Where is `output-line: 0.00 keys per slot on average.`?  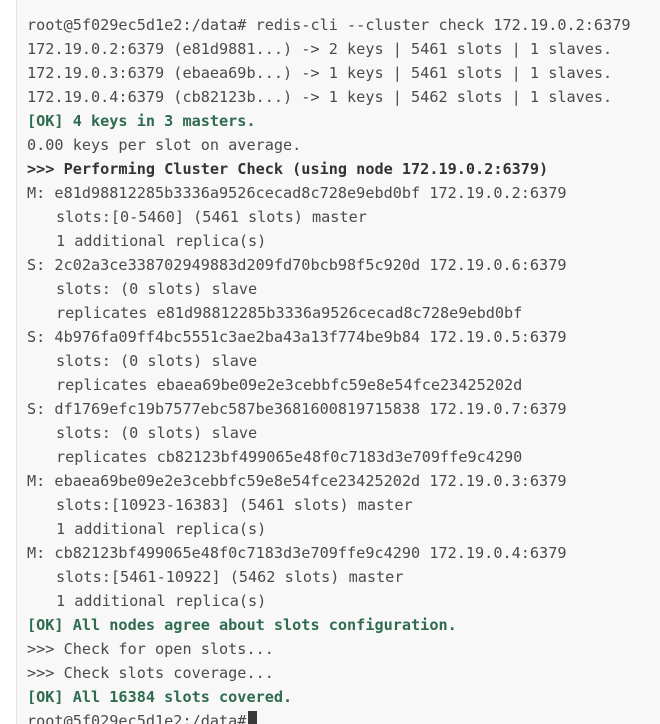
output-line: 0.00 keys per slot on average. is located at coordinates (164, 145).